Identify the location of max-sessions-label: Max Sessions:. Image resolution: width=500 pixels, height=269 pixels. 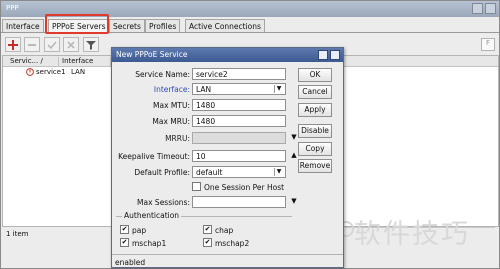
(163, 202).